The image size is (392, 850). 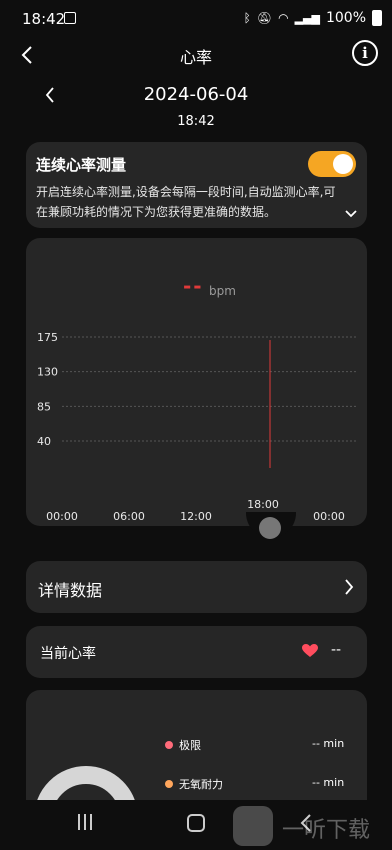 I want to click on time-cursor-handle, so click(x=270, y=528).